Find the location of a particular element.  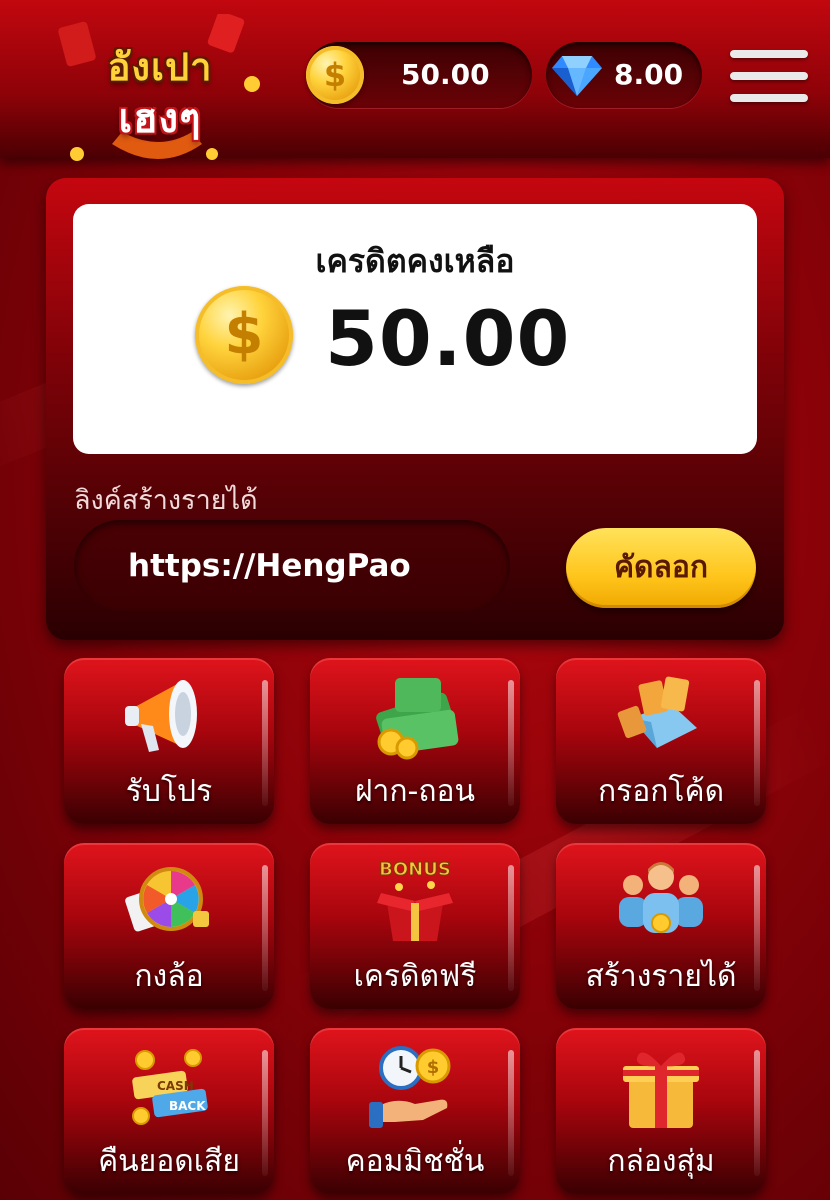

copy-link-button: คัดลอก is located at coordinates (661, 568).